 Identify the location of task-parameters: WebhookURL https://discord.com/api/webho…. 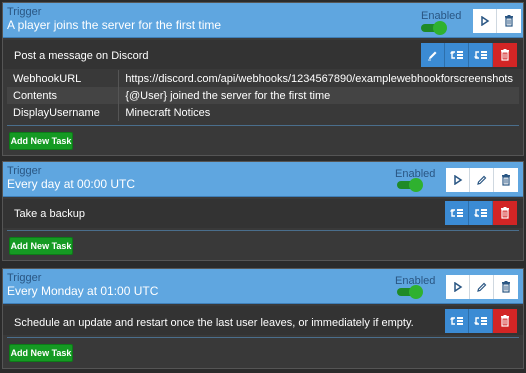
(263, 95).